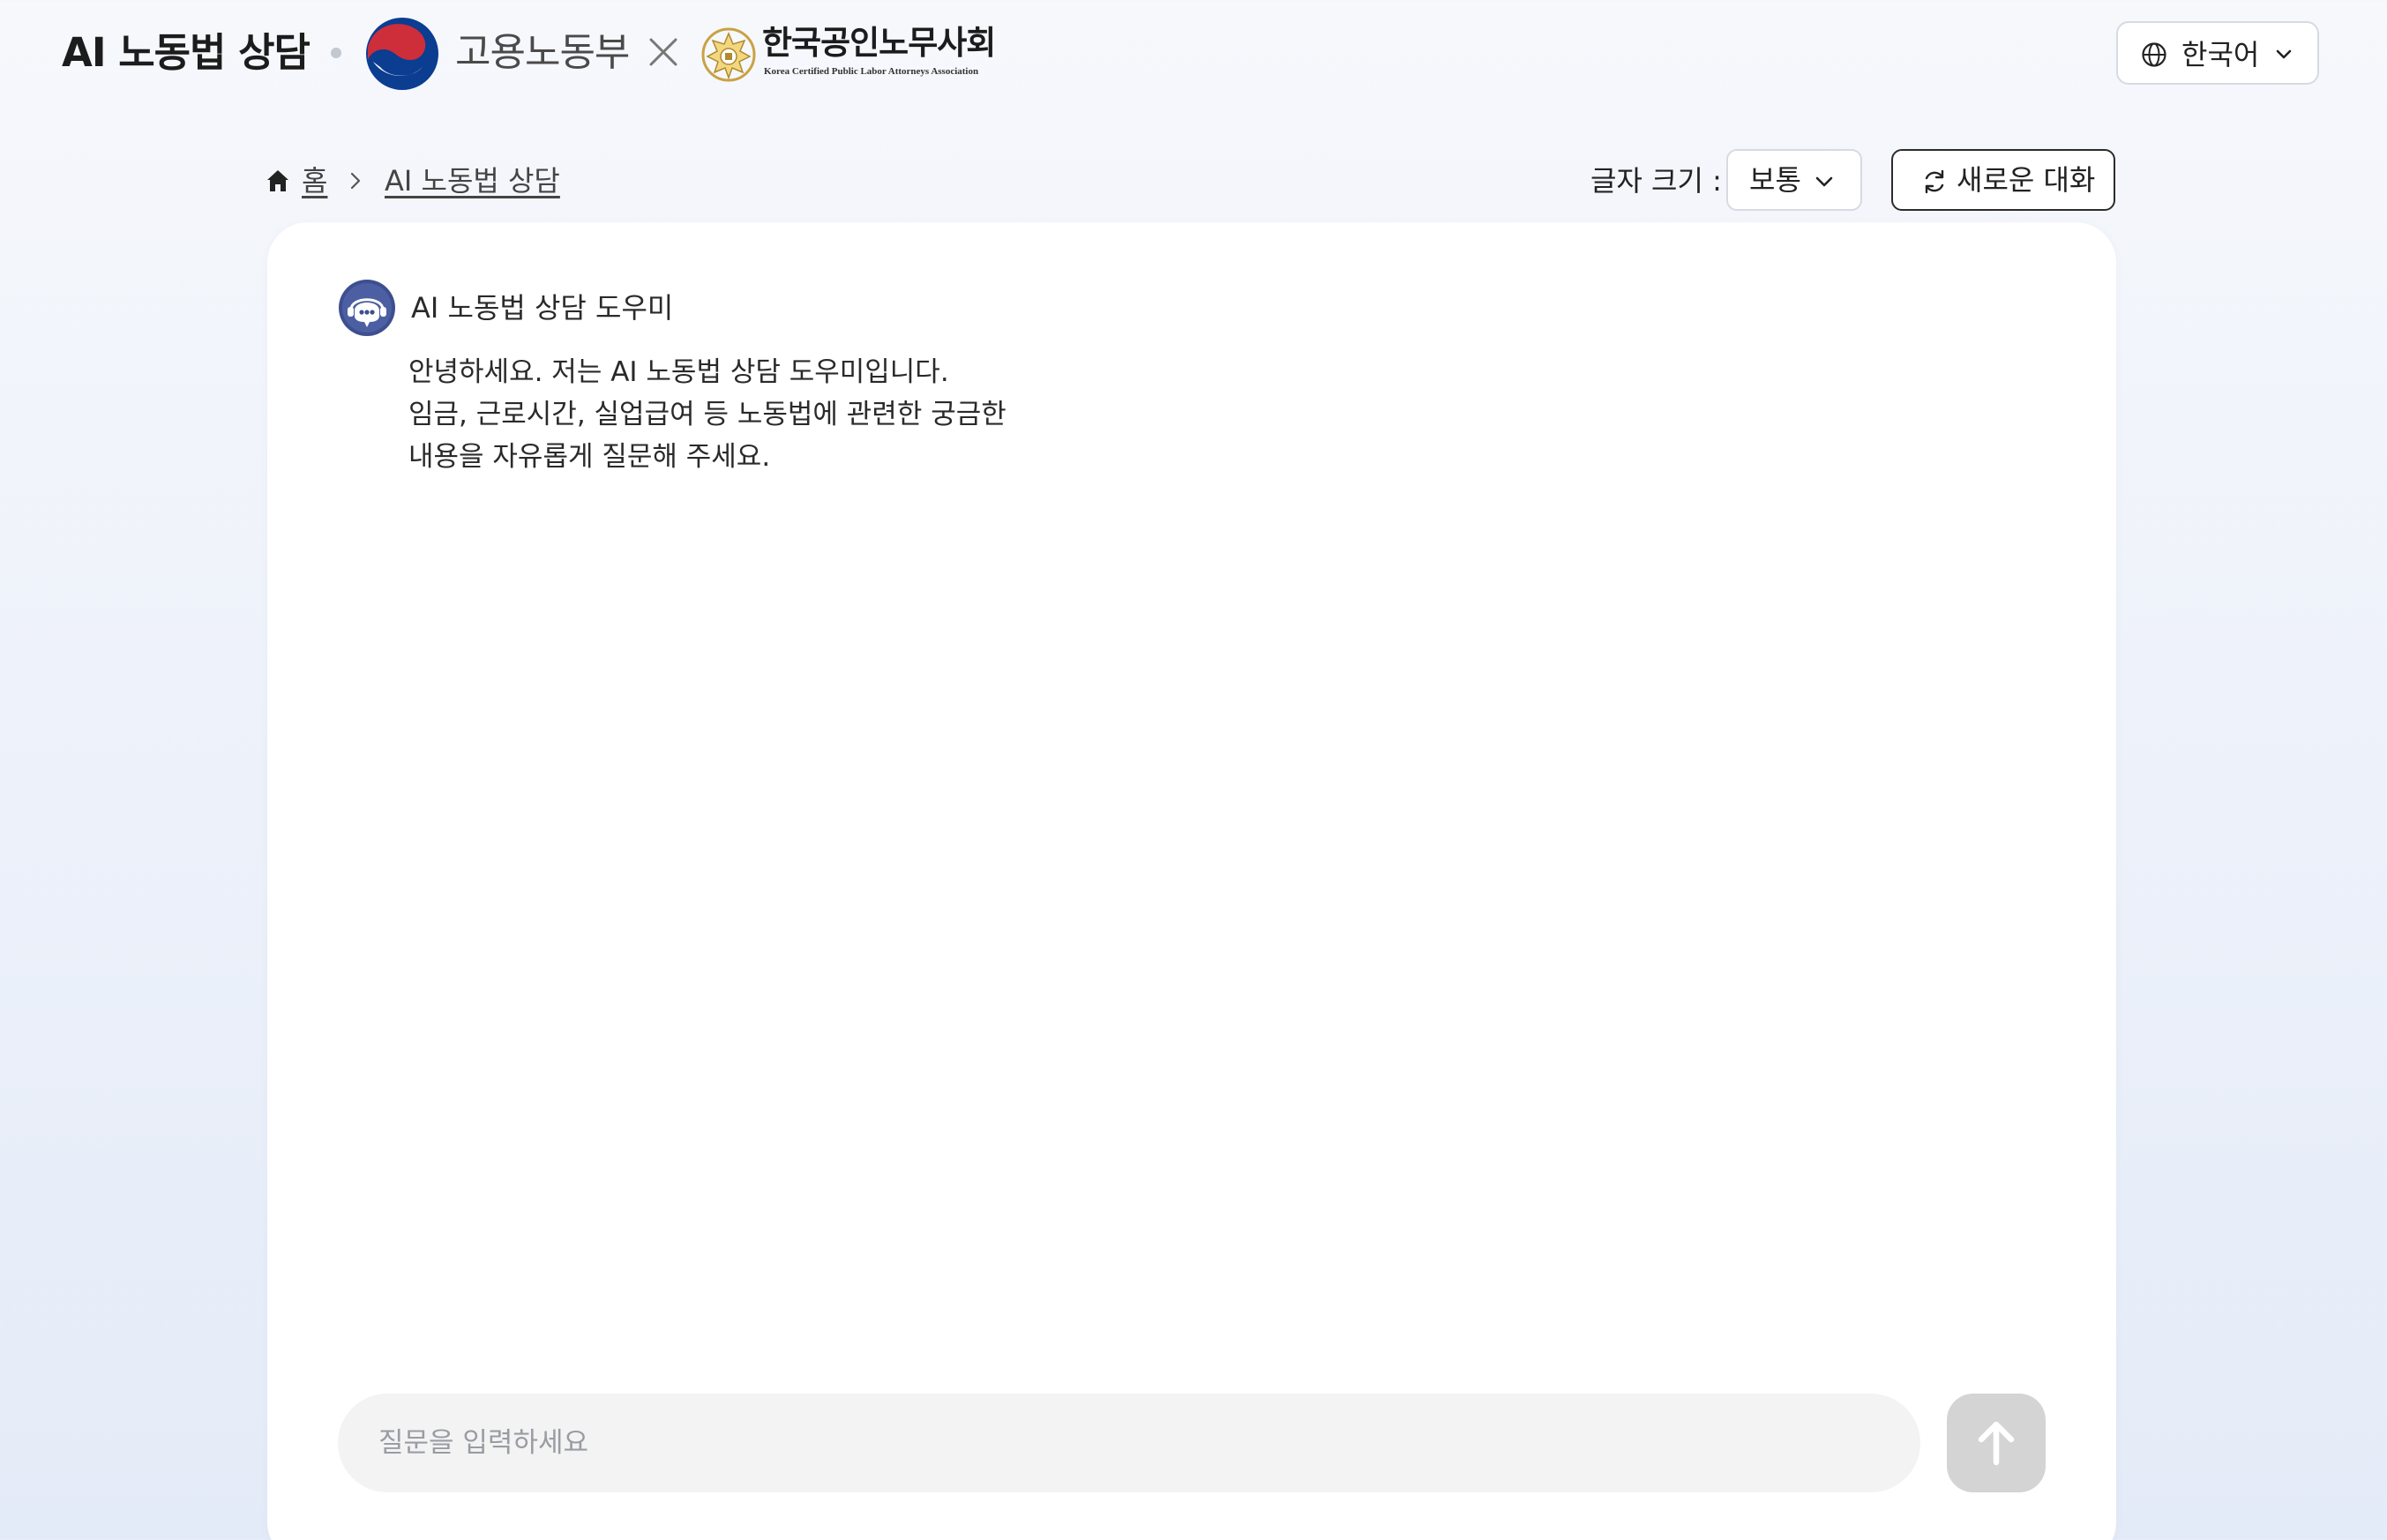 The width and height of the screenshot is (2387, 1540). I want to click on moel-emblem-icon, so click(402, 54).